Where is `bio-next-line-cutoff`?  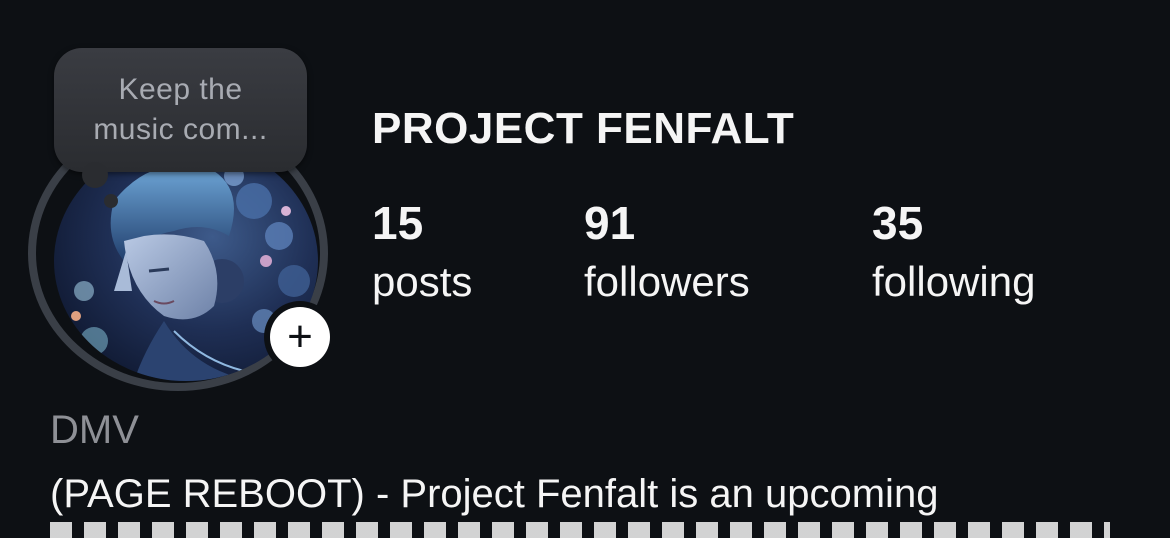
bio-next-line-cutoff is located at coordinates (580, 530).